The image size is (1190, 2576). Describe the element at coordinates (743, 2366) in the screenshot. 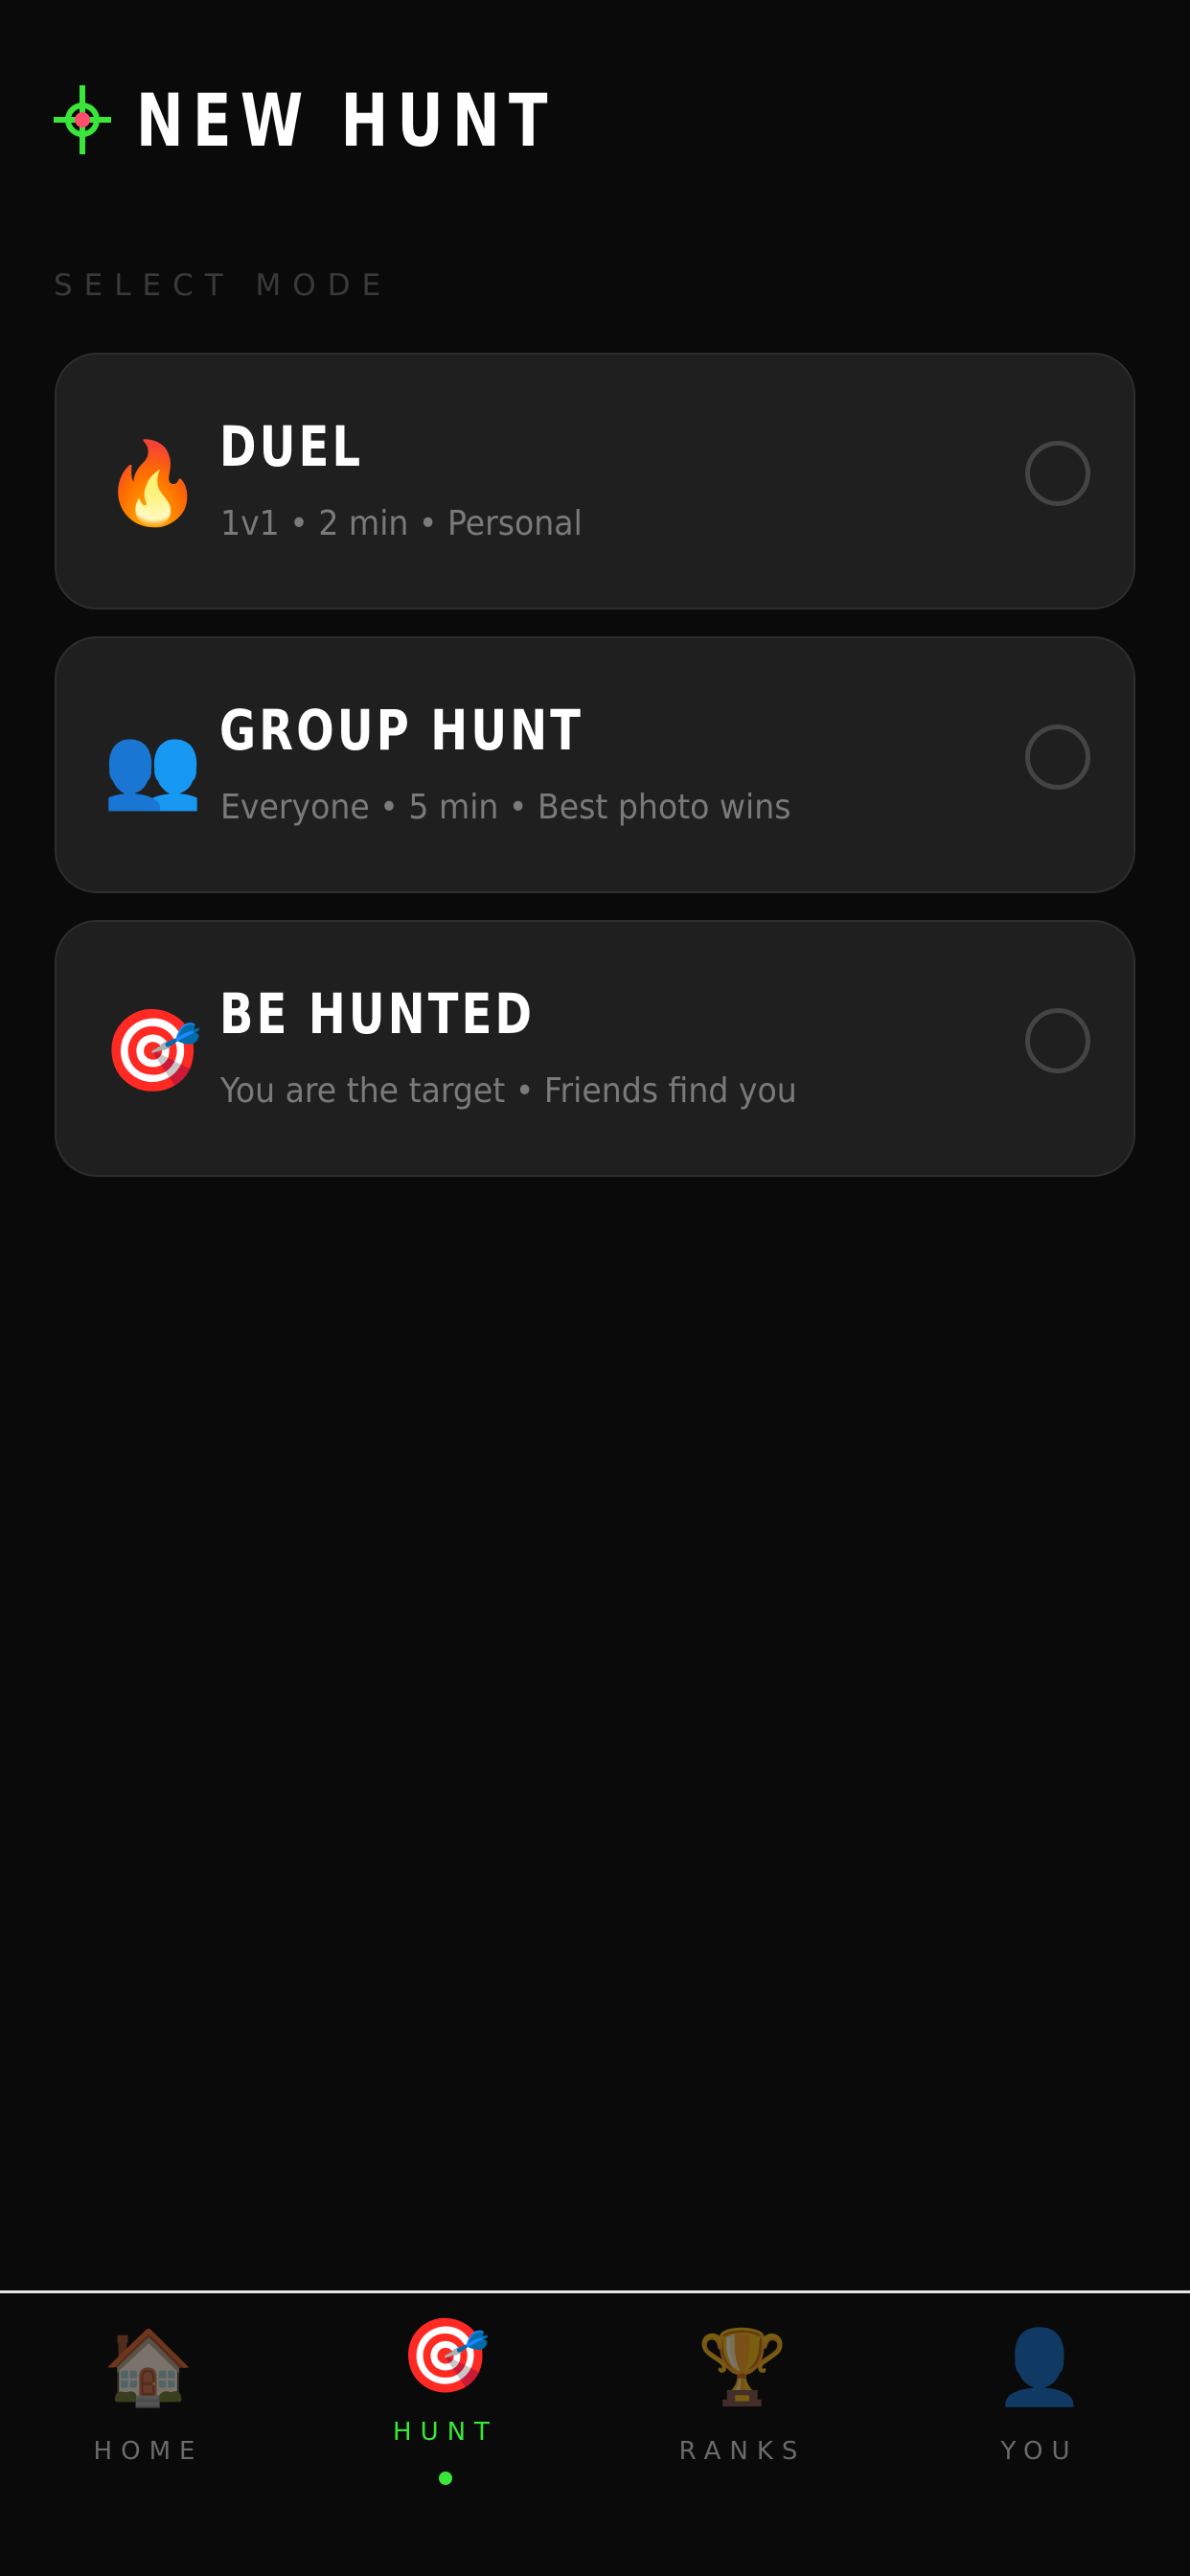

I see `trophy-icon: 🏆` at that location.